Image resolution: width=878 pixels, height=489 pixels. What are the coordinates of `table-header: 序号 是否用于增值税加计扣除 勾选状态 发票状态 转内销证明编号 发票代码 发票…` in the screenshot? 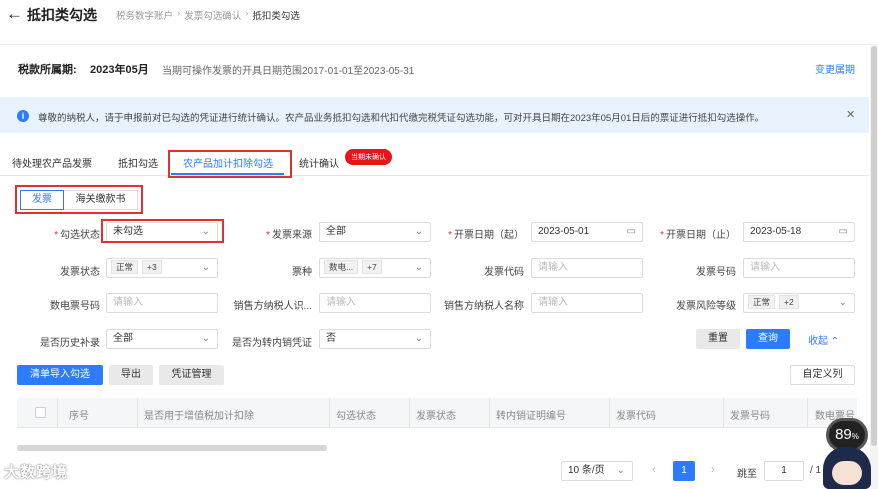 It's located at (437, 413).